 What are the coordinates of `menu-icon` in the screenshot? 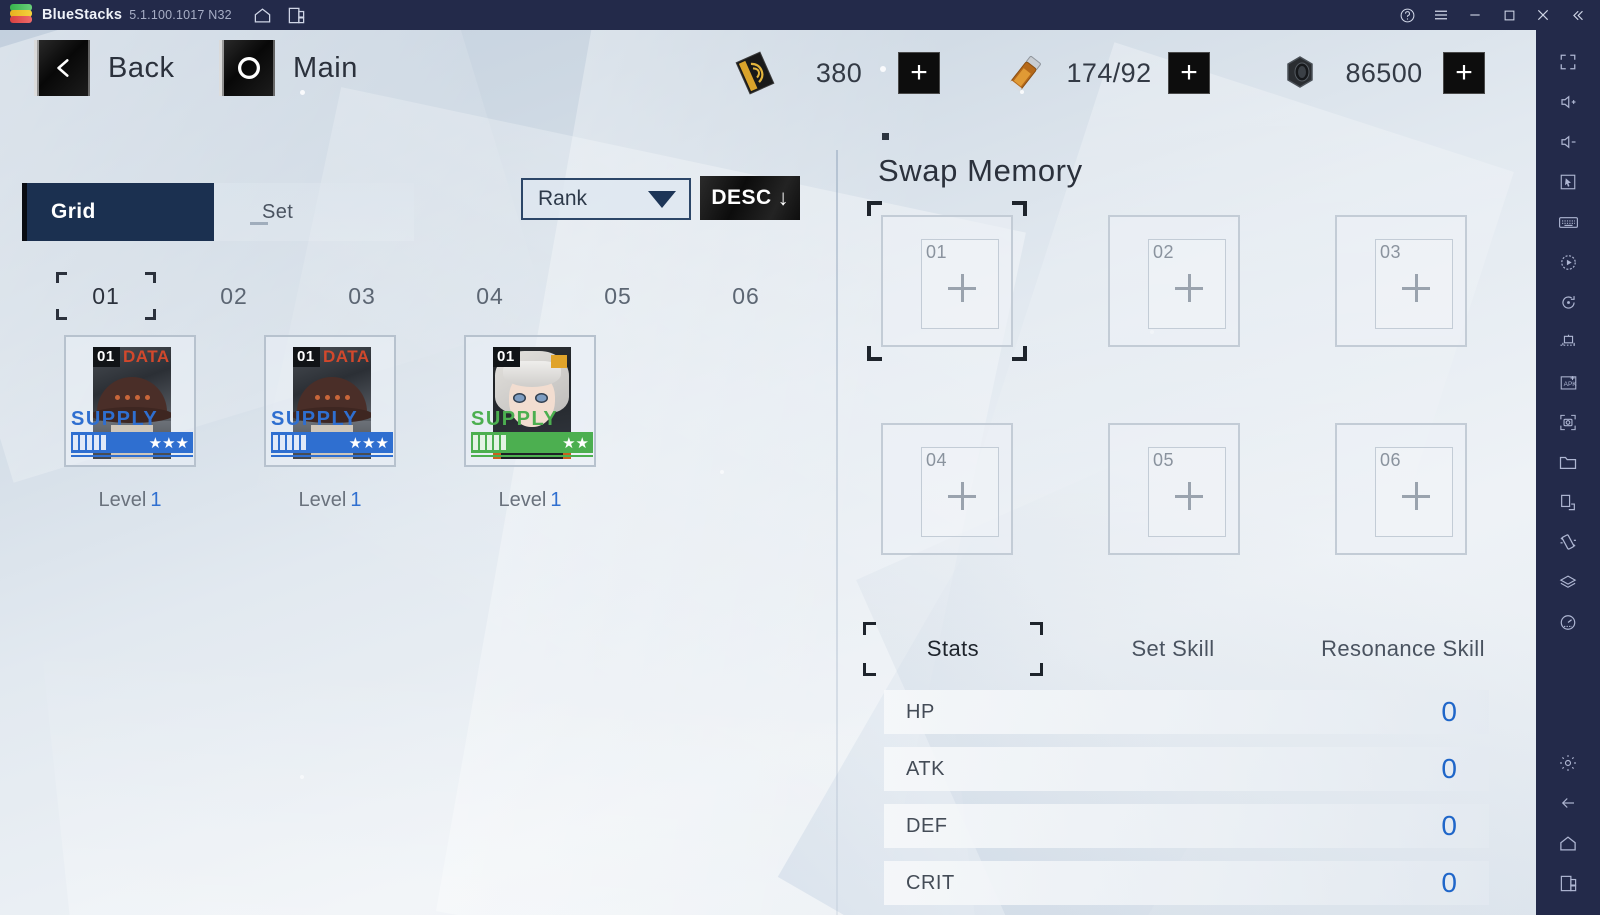 It's located at (1441, 15).